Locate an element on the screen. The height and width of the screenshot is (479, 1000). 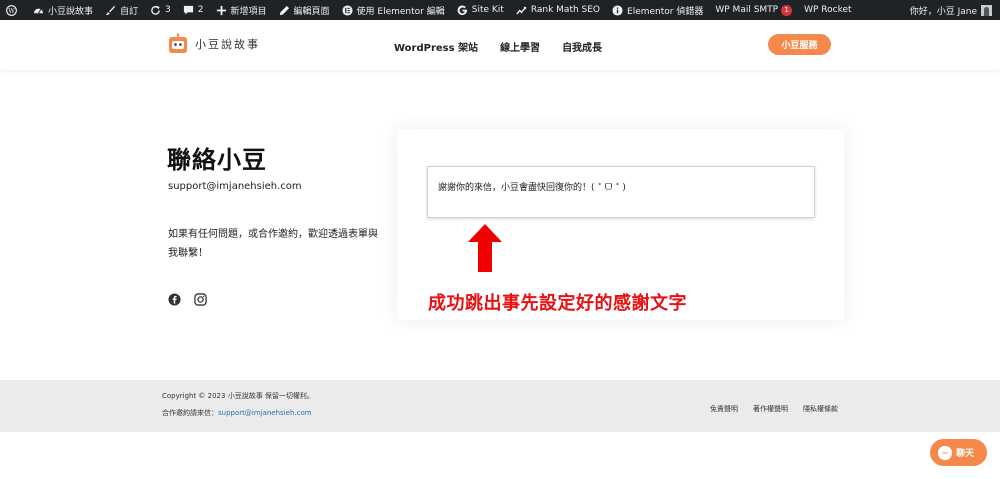
robot-logo-icon is located at coordinates (178, 44).